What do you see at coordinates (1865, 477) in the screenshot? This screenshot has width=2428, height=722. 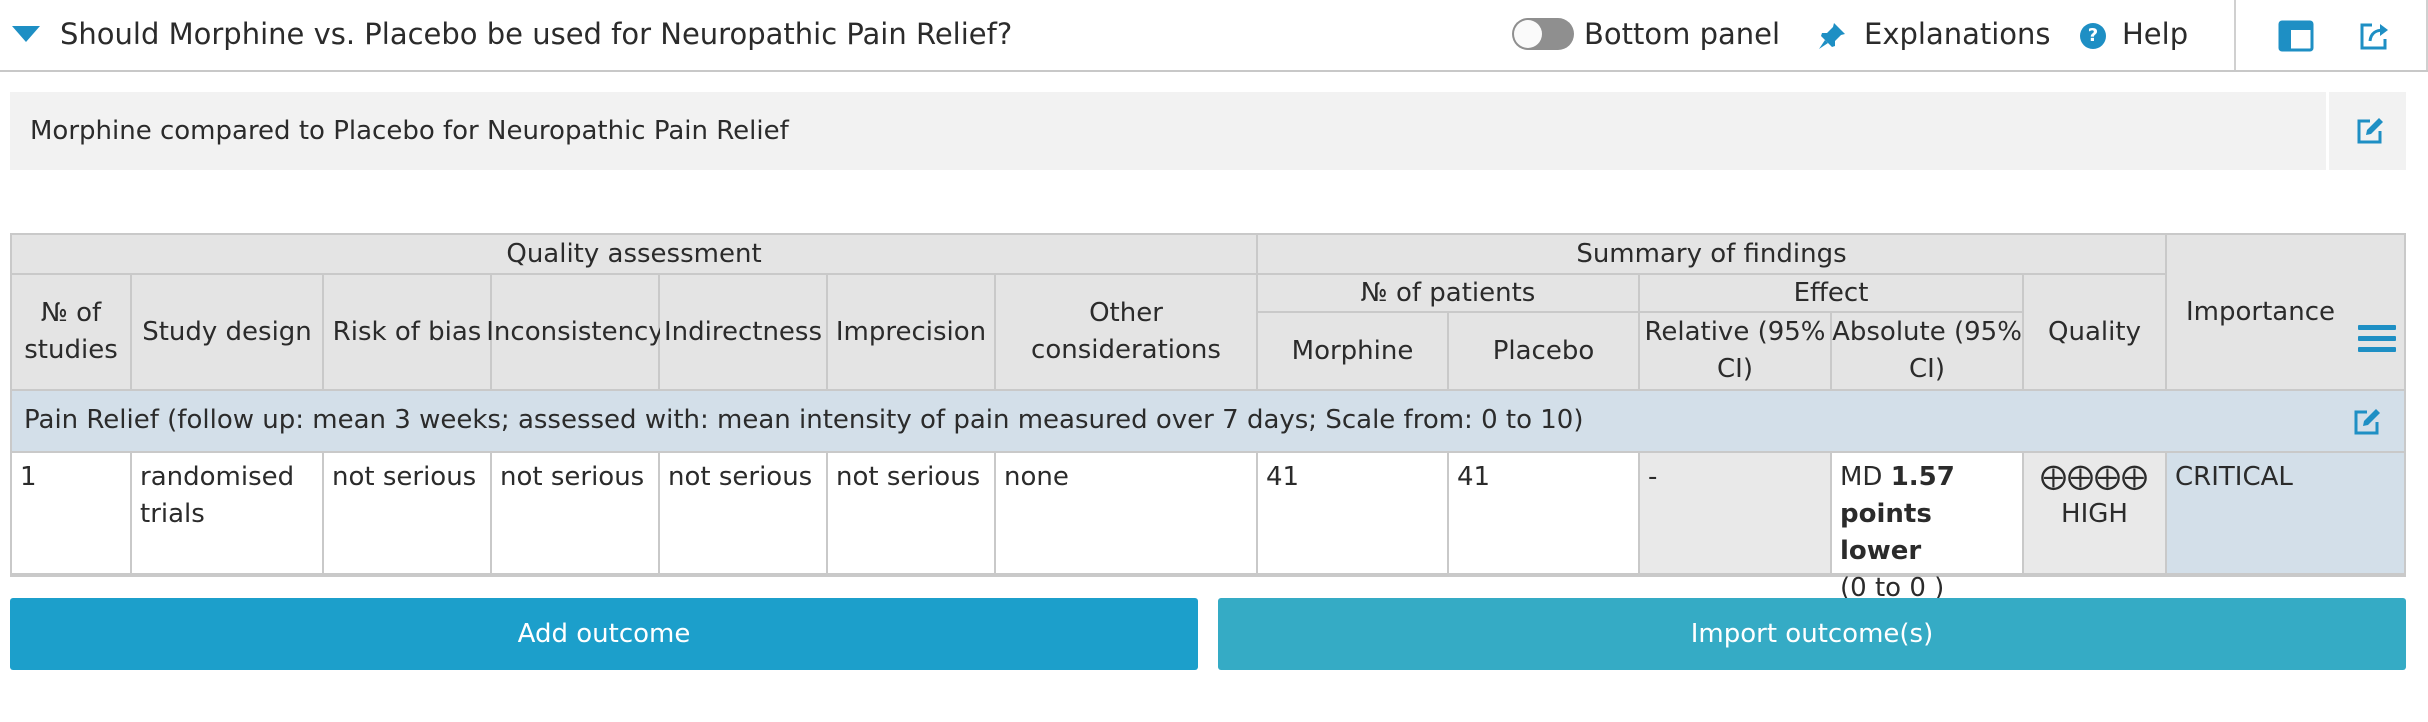 I see `absolute-prefix: MD` at bounding box center [1865, 477].